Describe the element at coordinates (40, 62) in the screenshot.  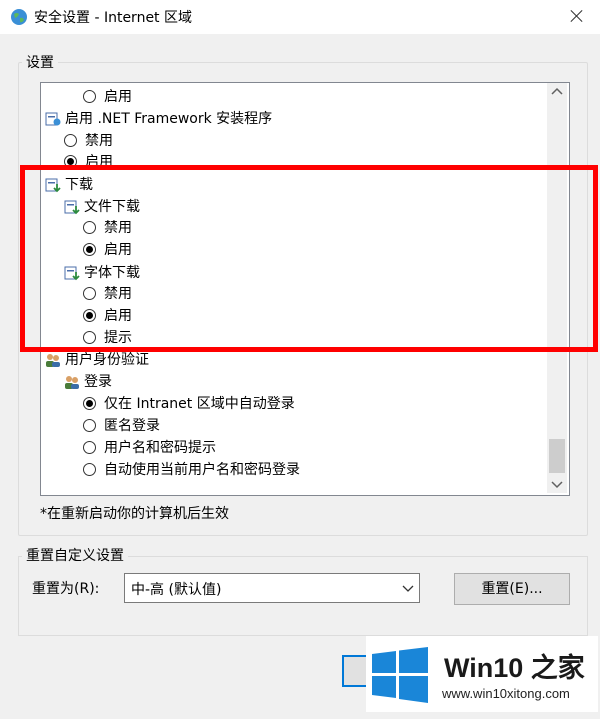
I see `settings-group-label: 设置` at that location.